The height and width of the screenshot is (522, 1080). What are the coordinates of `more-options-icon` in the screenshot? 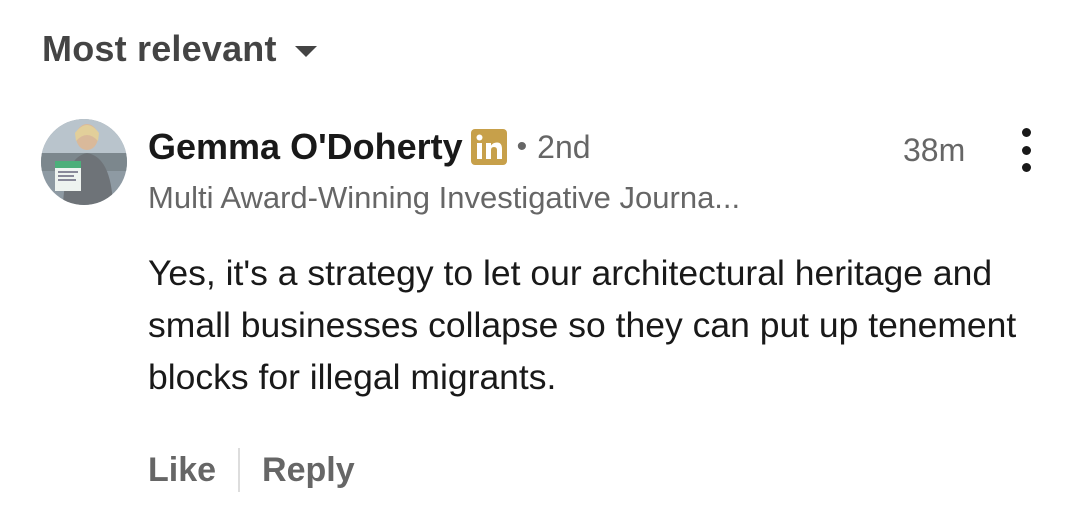 It's located at (1026, 150).